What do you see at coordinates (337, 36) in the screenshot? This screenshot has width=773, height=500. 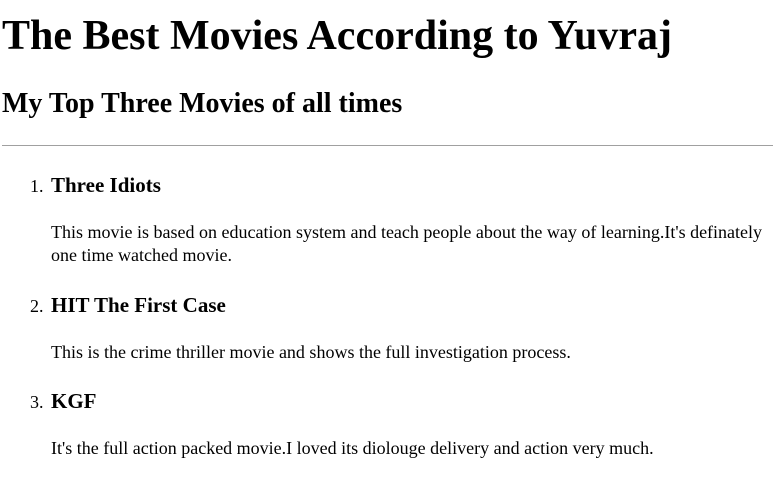 I see `page-title: The Best Movies According to Yuvraj` at bounding box center [337, 36].